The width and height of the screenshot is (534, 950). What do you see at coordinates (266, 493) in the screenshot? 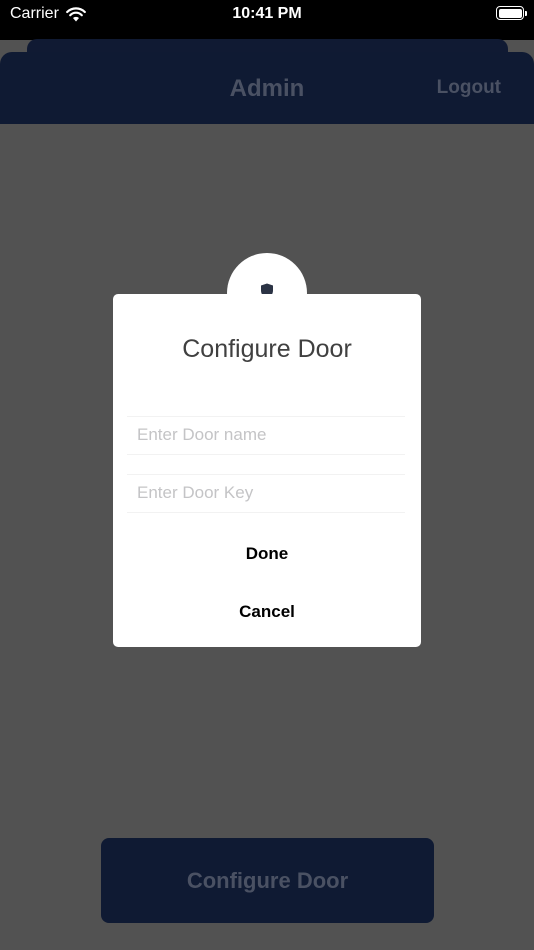
I see `door-key-input` at bounding box center [266, 493].